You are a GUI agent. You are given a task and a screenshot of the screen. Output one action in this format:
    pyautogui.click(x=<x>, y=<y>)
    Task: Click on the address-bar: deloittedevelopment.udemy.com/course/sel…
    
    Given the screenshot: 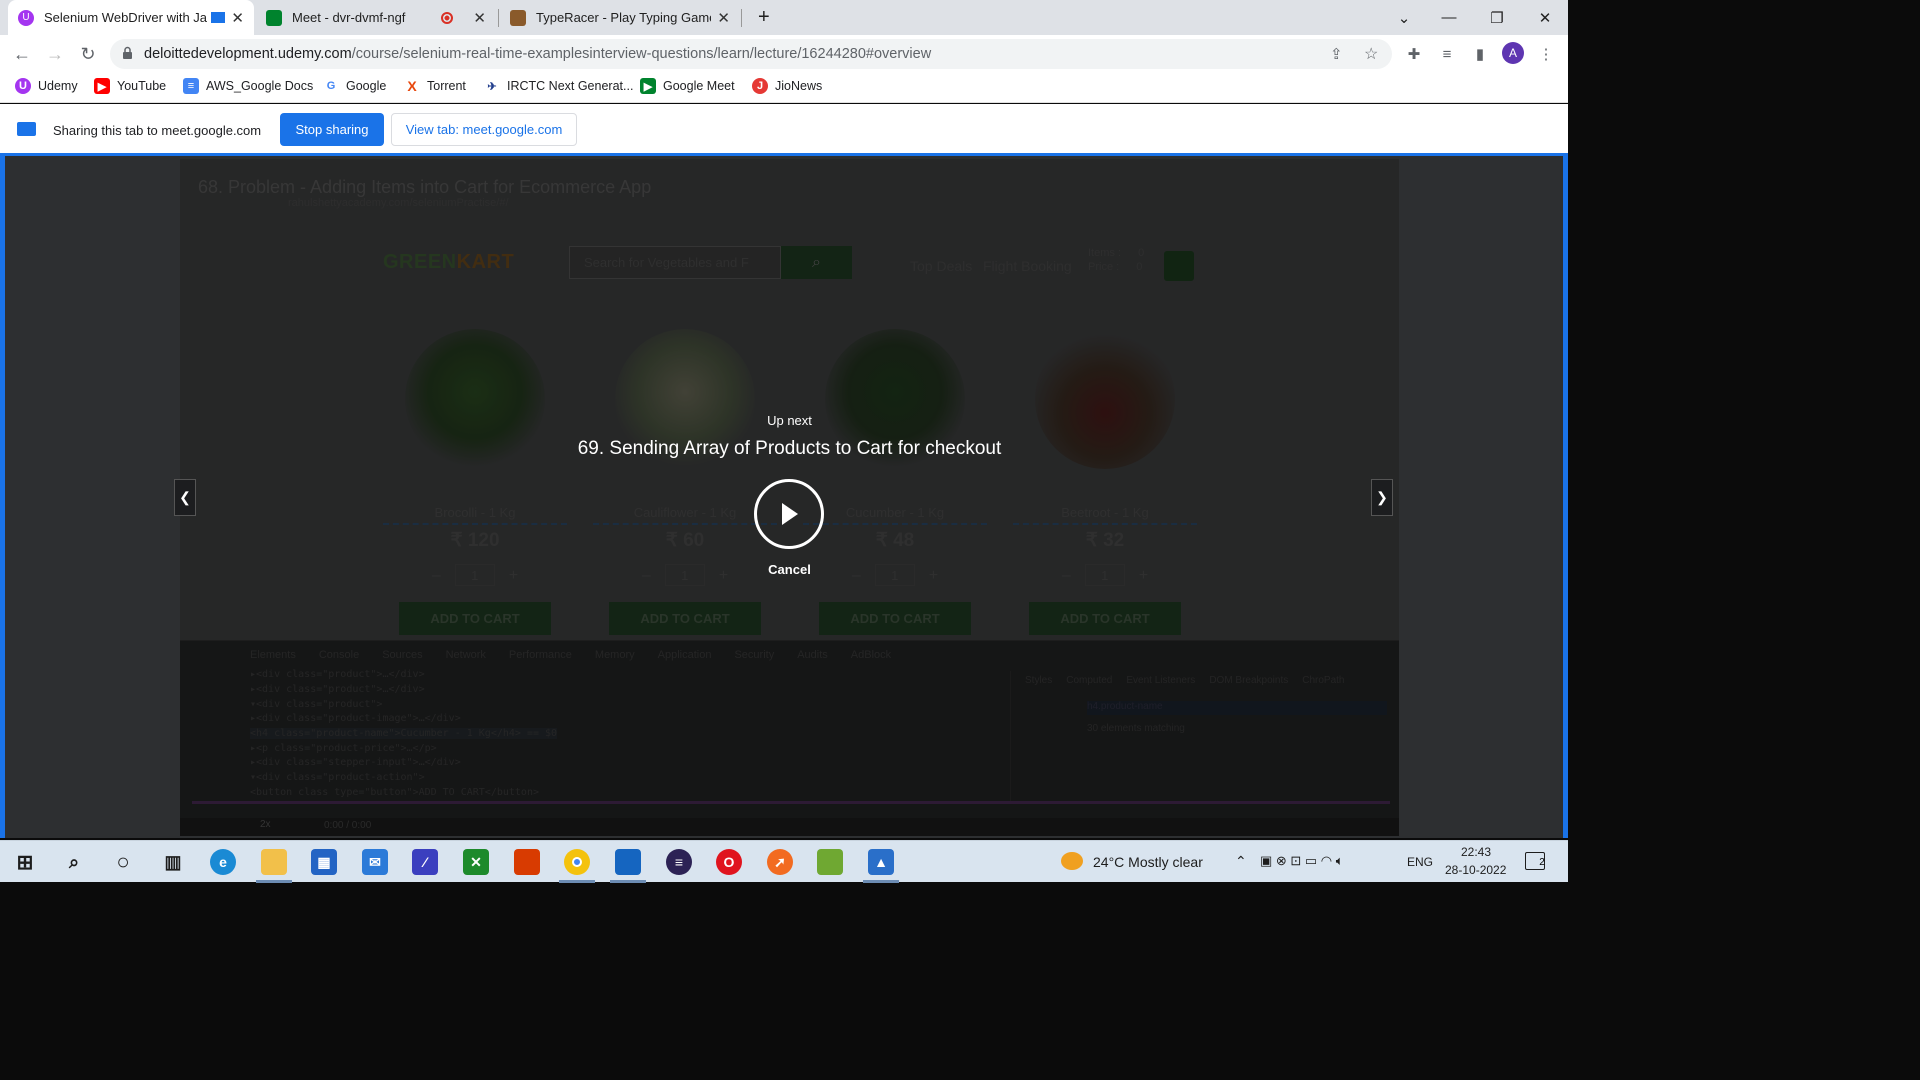 What is the action you would take?
    pyautogui.click(x=751, y=54)
    